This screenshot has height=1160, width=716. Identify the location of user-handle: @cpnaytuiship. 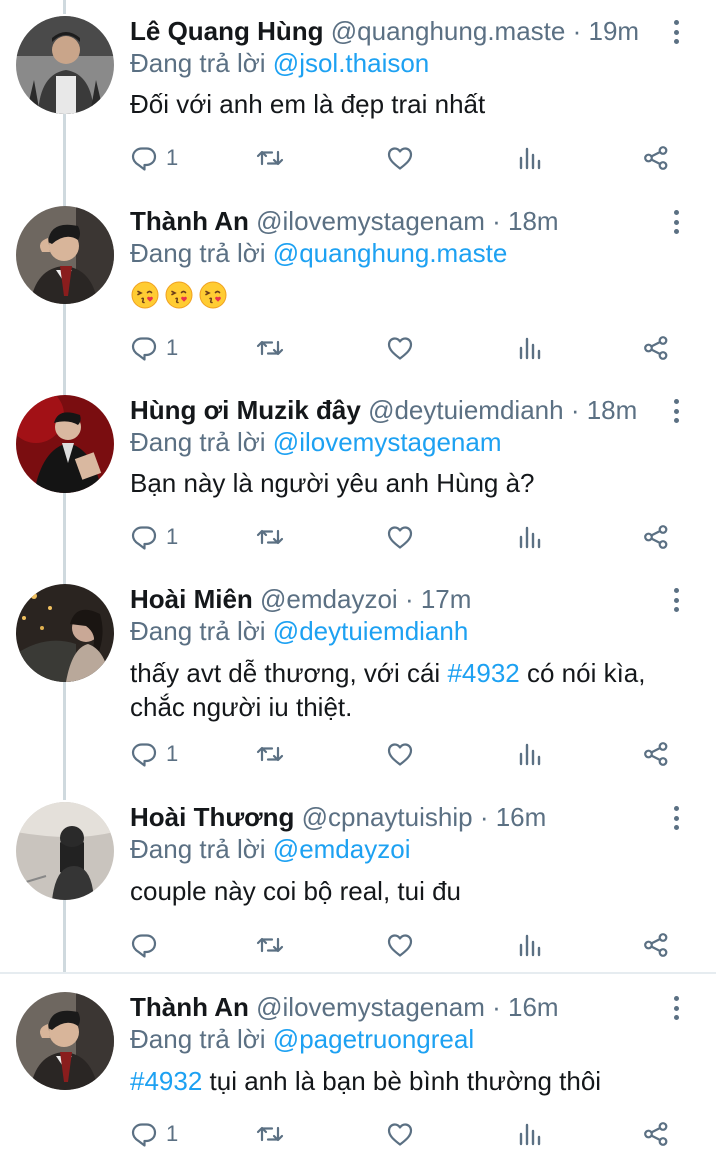
(387, 817).